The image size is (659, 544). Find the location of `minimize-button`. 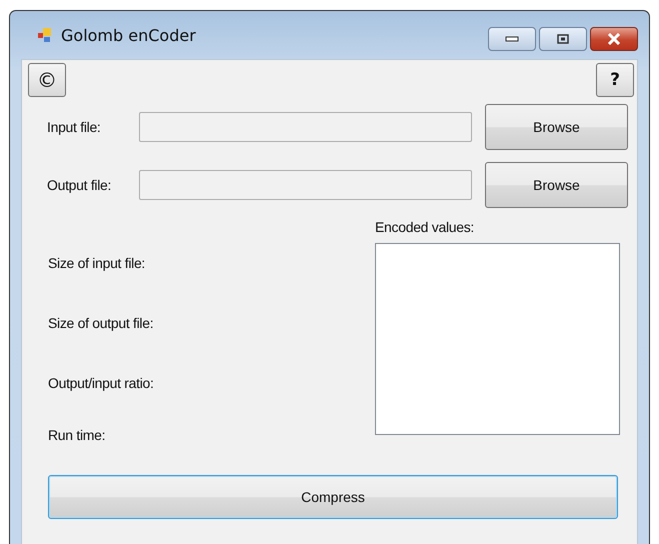

minimize-button is located at coordinates (512, 39).